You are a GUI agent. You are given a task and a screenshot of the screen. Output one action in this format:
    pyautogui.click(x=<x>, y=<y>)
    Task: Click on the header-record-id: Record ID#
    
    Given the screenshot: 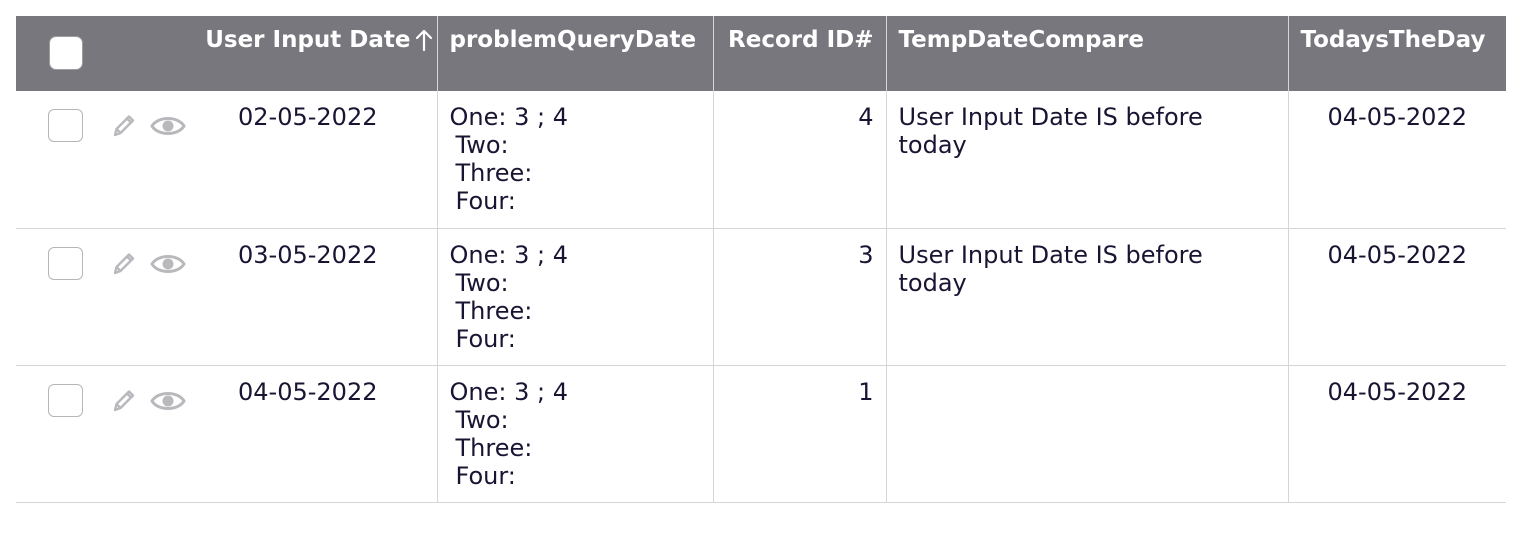 What is the action you would take?
    pyautogui.click(x=799, y=53)
    